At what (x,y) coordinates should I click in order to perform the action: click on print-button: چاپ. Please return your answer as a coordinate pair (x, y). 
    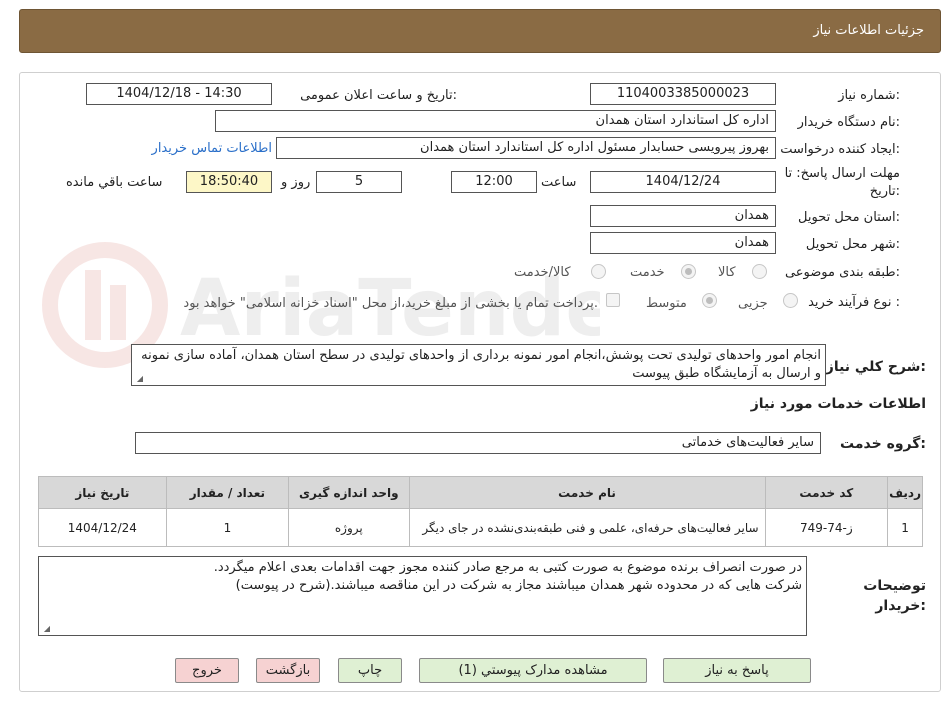
    Looking at the image, I should click on (370, 670).